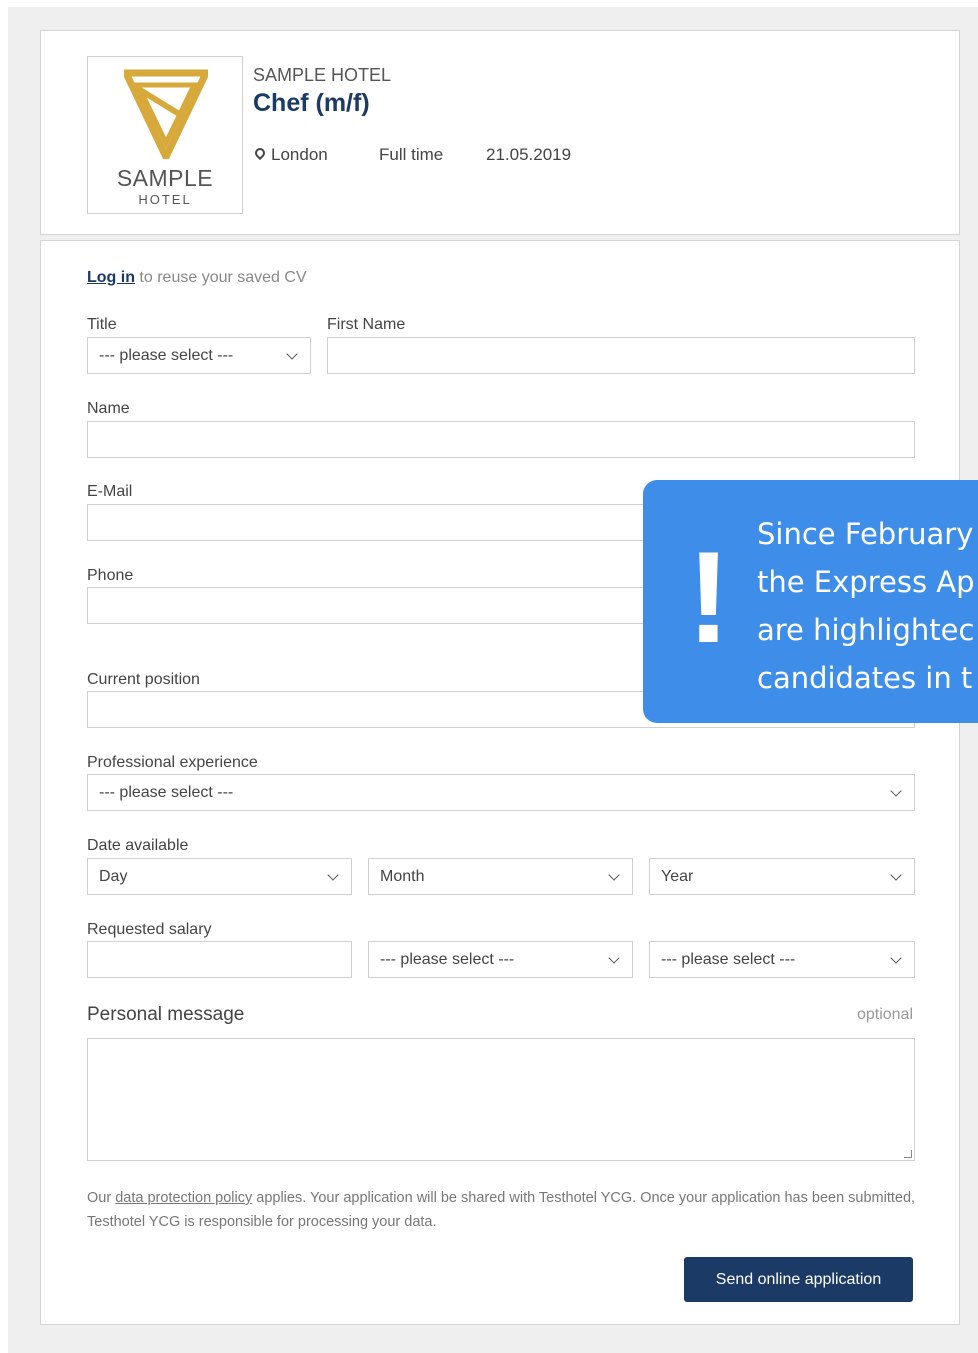 The image size is (978, 1353). I want to click on salary-period-select: --- please select ---, so click(500, 959).